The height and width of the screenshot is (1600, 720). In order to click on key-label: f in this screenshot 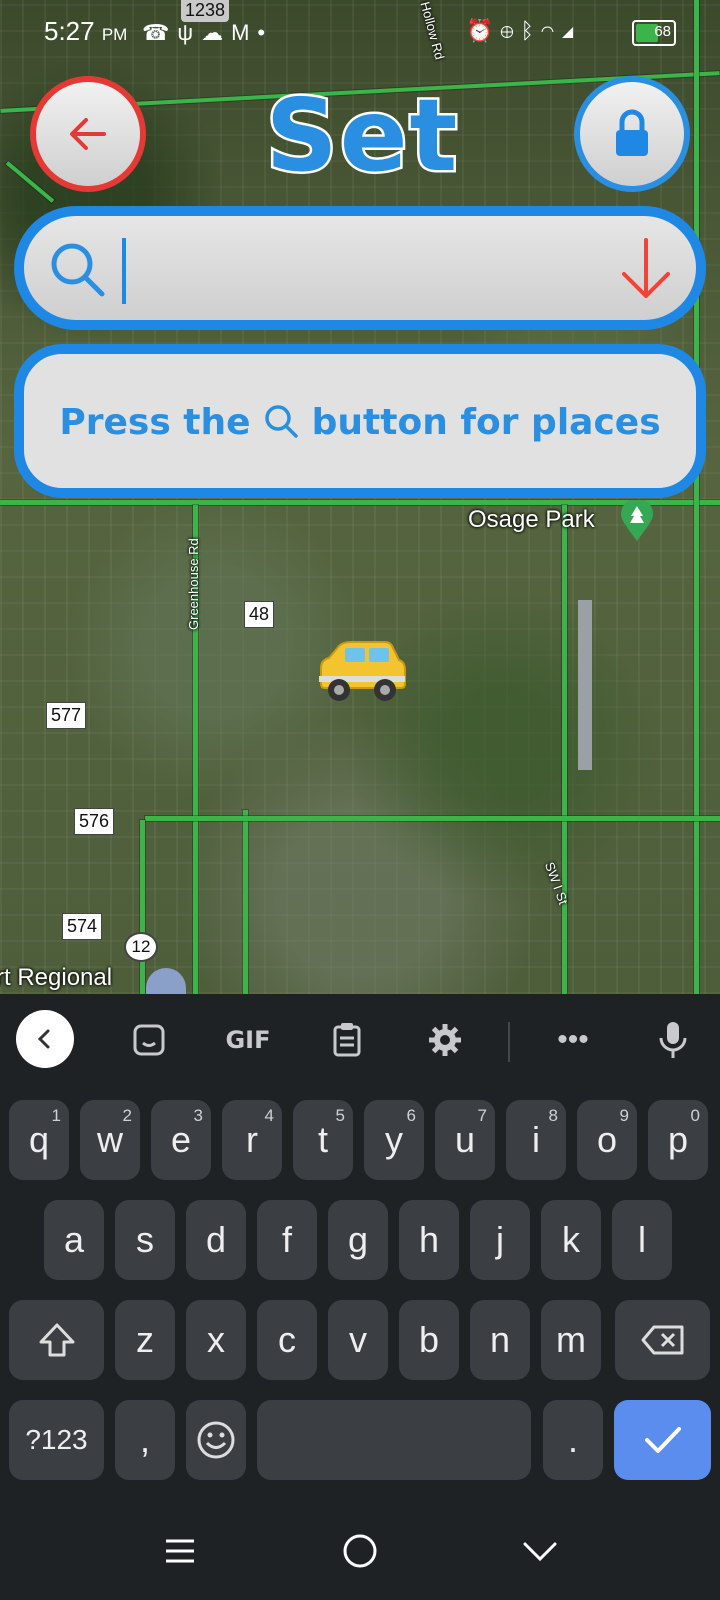, I will do `click(286, 1239)`.